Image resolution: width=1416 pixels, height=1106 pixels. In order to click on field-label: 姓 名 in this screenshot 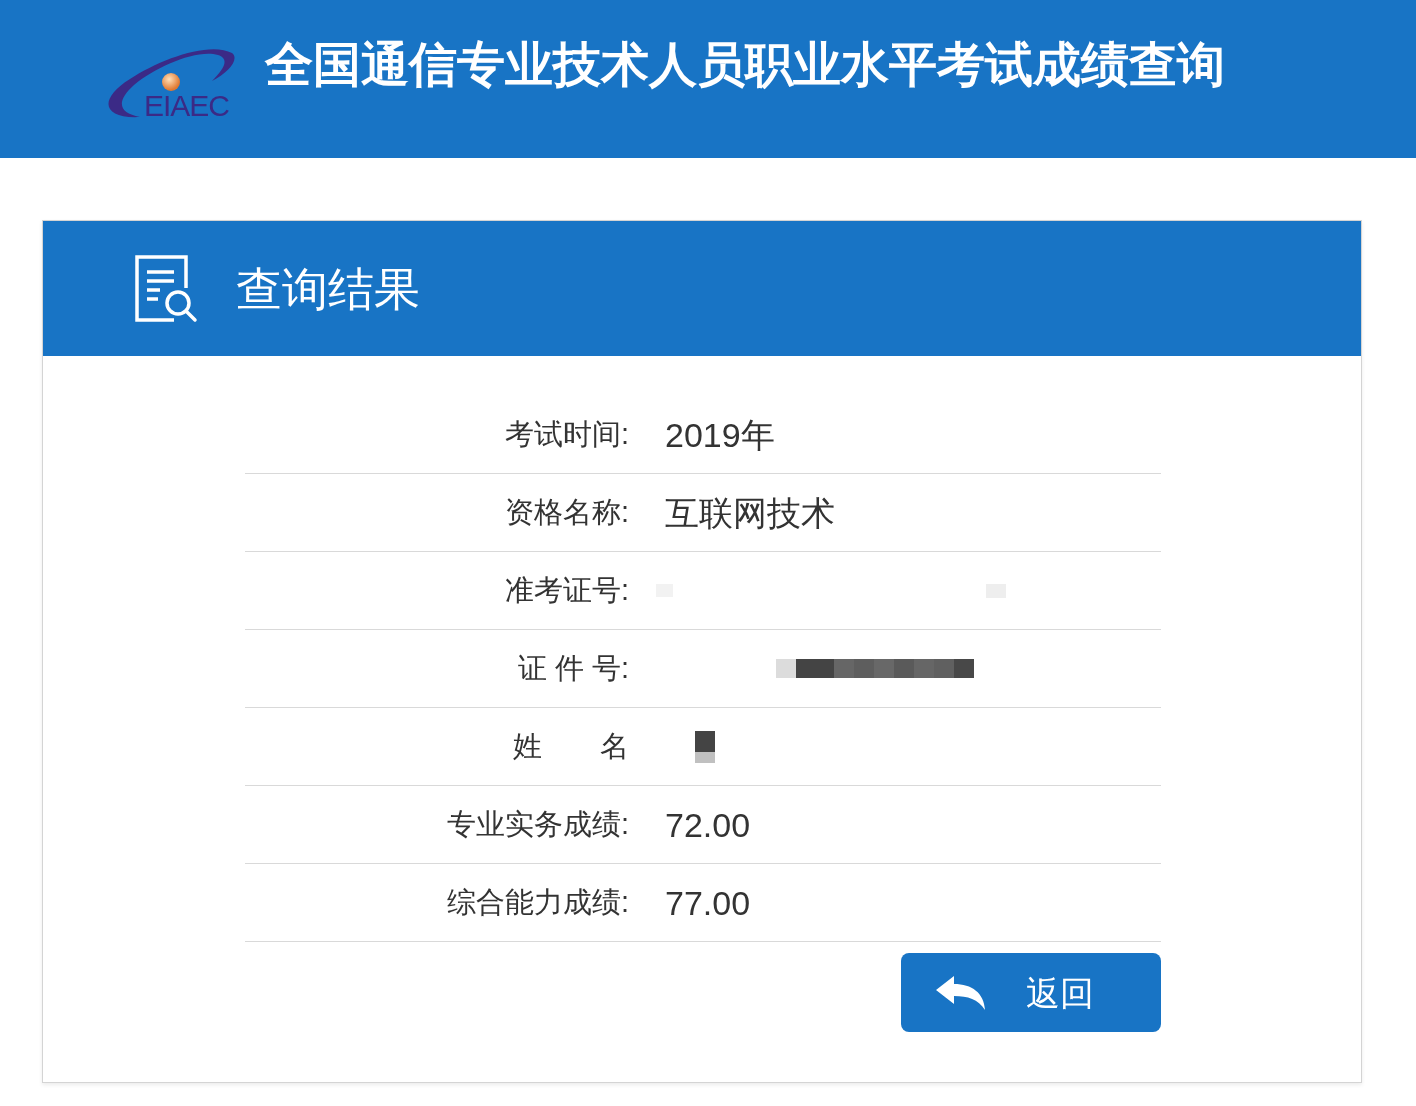, I will do `click(571, 746)`.